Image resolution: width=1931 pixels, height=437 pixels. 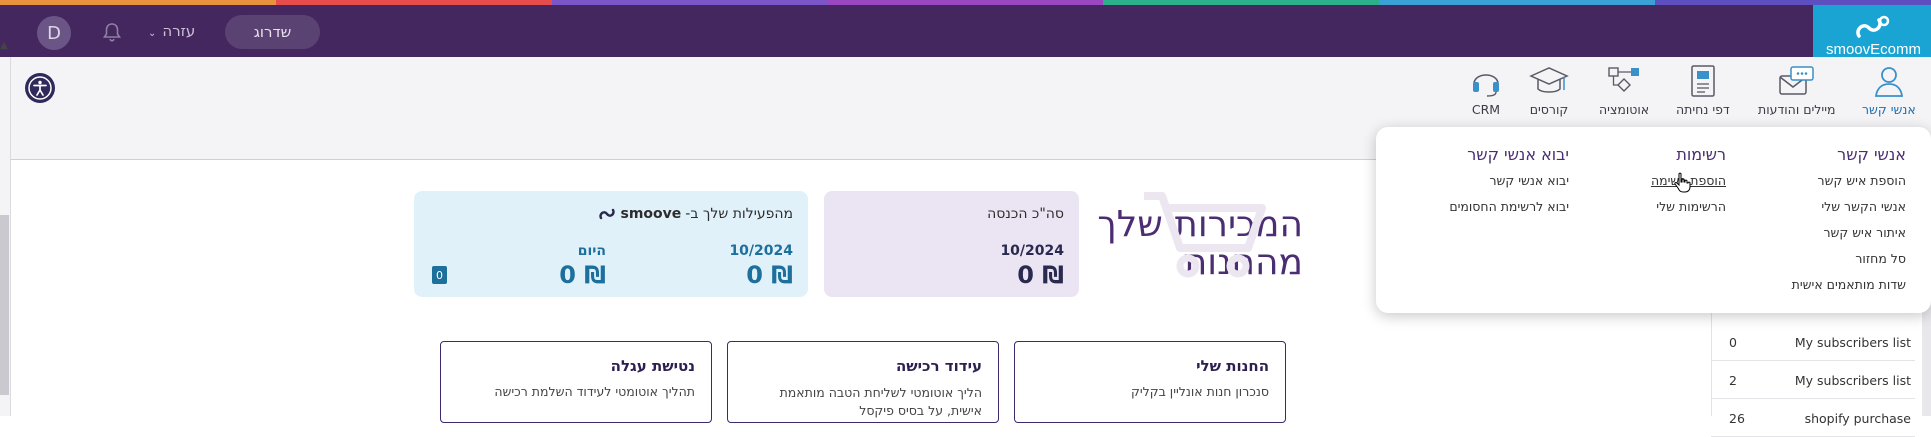 I want to click on headset-icon, so click(x=1486, y=85).